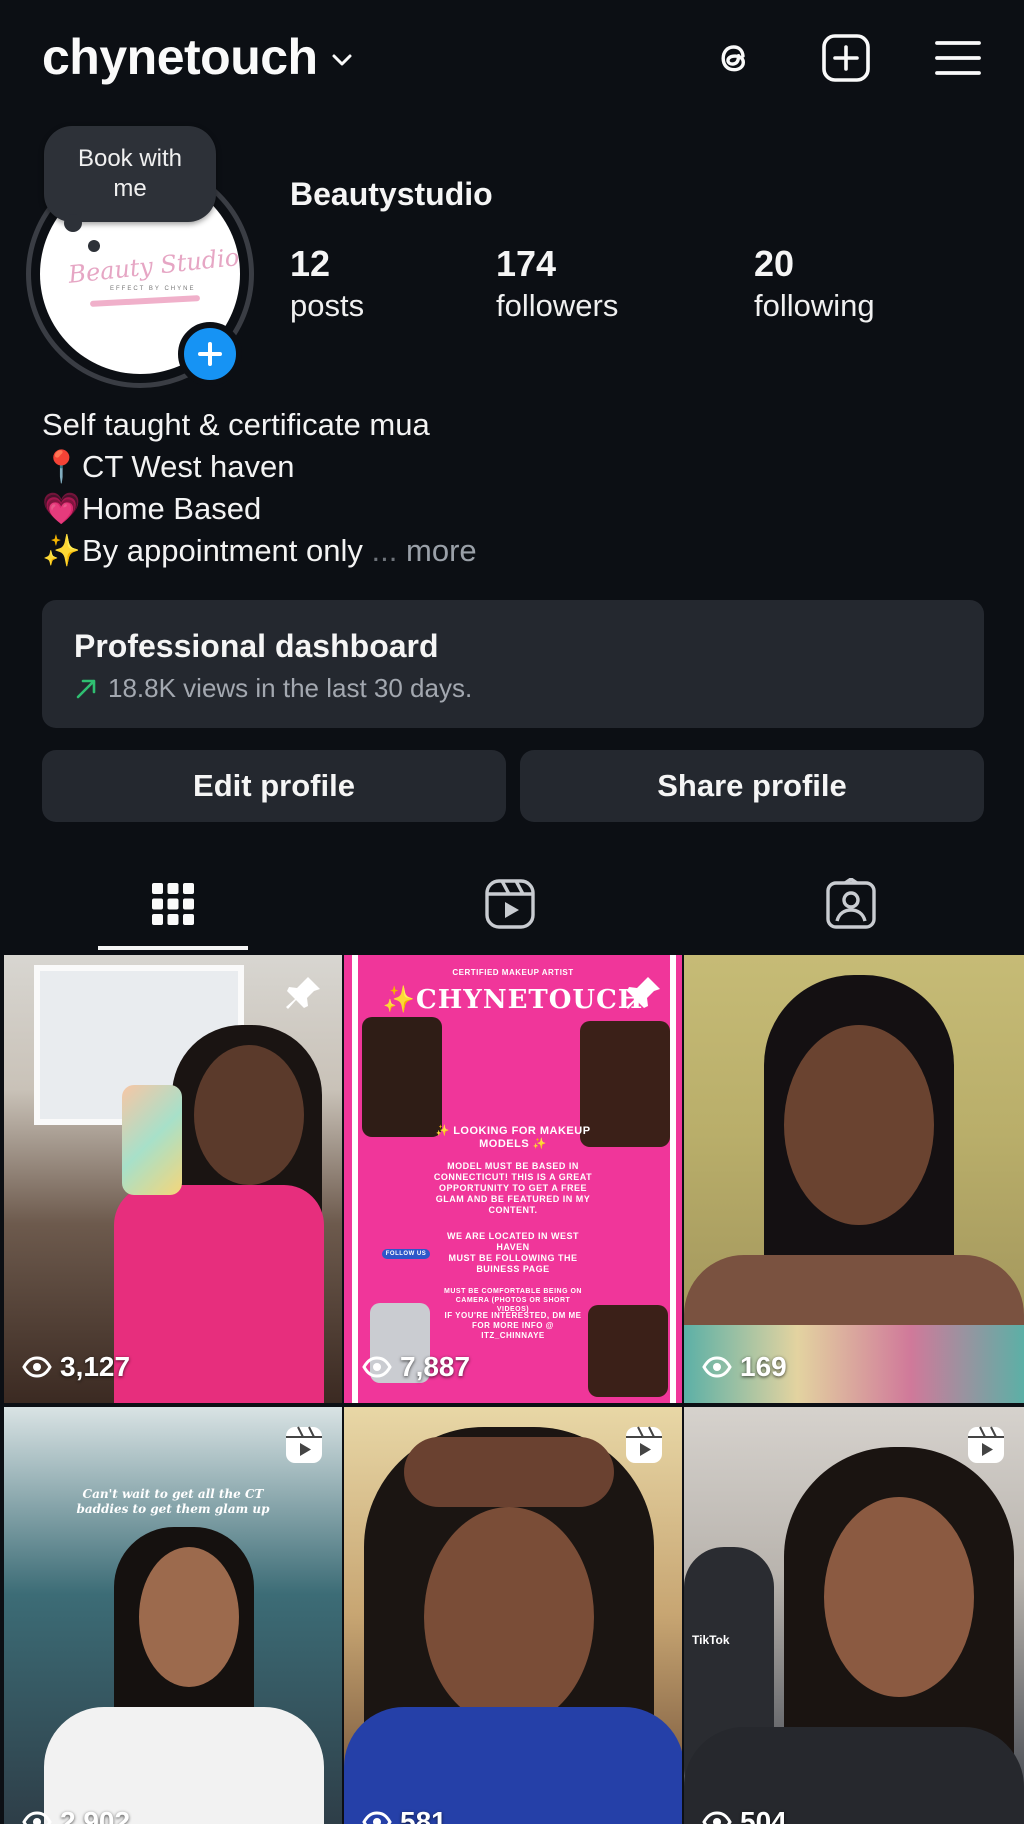 This screenshot has width=1024, height=1824. Describe the element at coordinates (441, 550) in the screenshot. I see `bio-more-link: more` at that location.